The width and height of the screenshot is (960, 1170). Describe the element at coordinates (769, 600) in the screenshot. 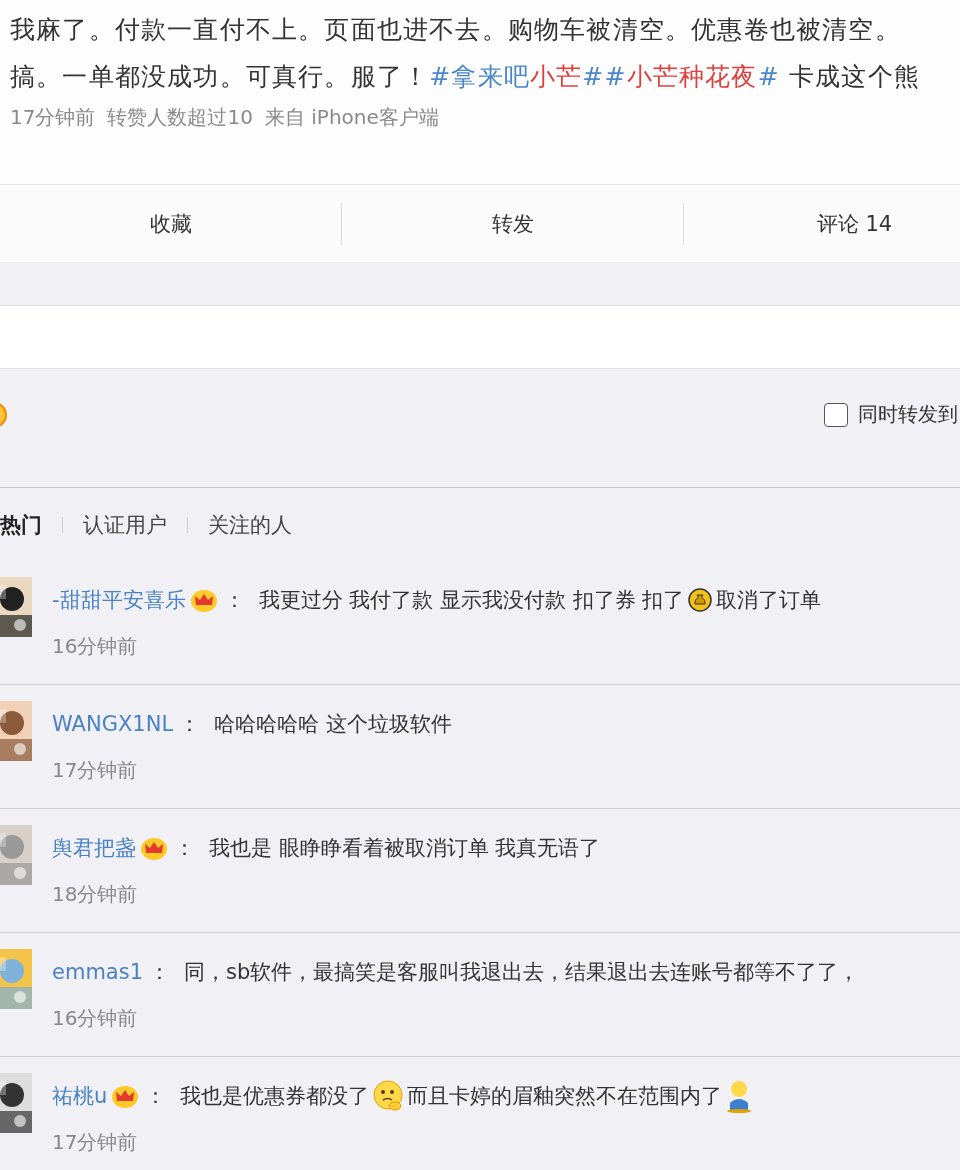

I see `comment-text: 取消了订单` at that location.